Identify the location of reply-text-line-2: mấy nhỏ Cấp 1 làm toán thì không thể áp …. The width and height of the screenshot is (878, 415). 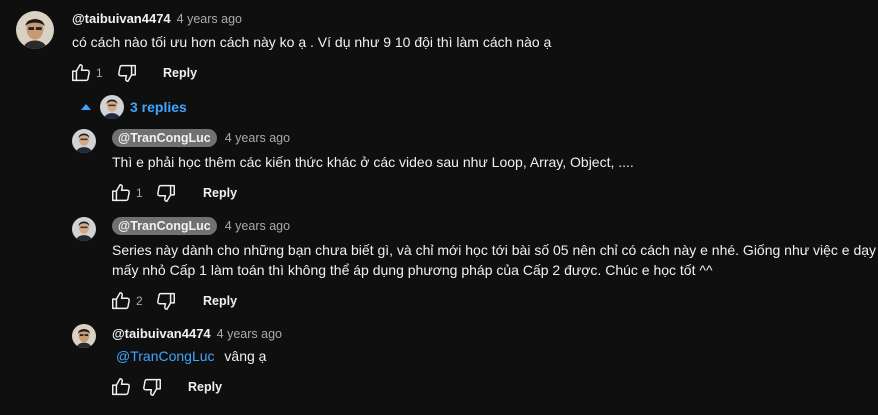
(412, 270).